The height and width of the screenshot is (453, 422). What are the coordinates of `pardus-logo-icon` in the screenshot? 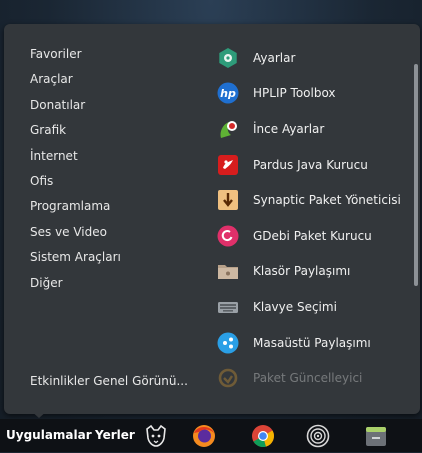 It's located at (156, 436).